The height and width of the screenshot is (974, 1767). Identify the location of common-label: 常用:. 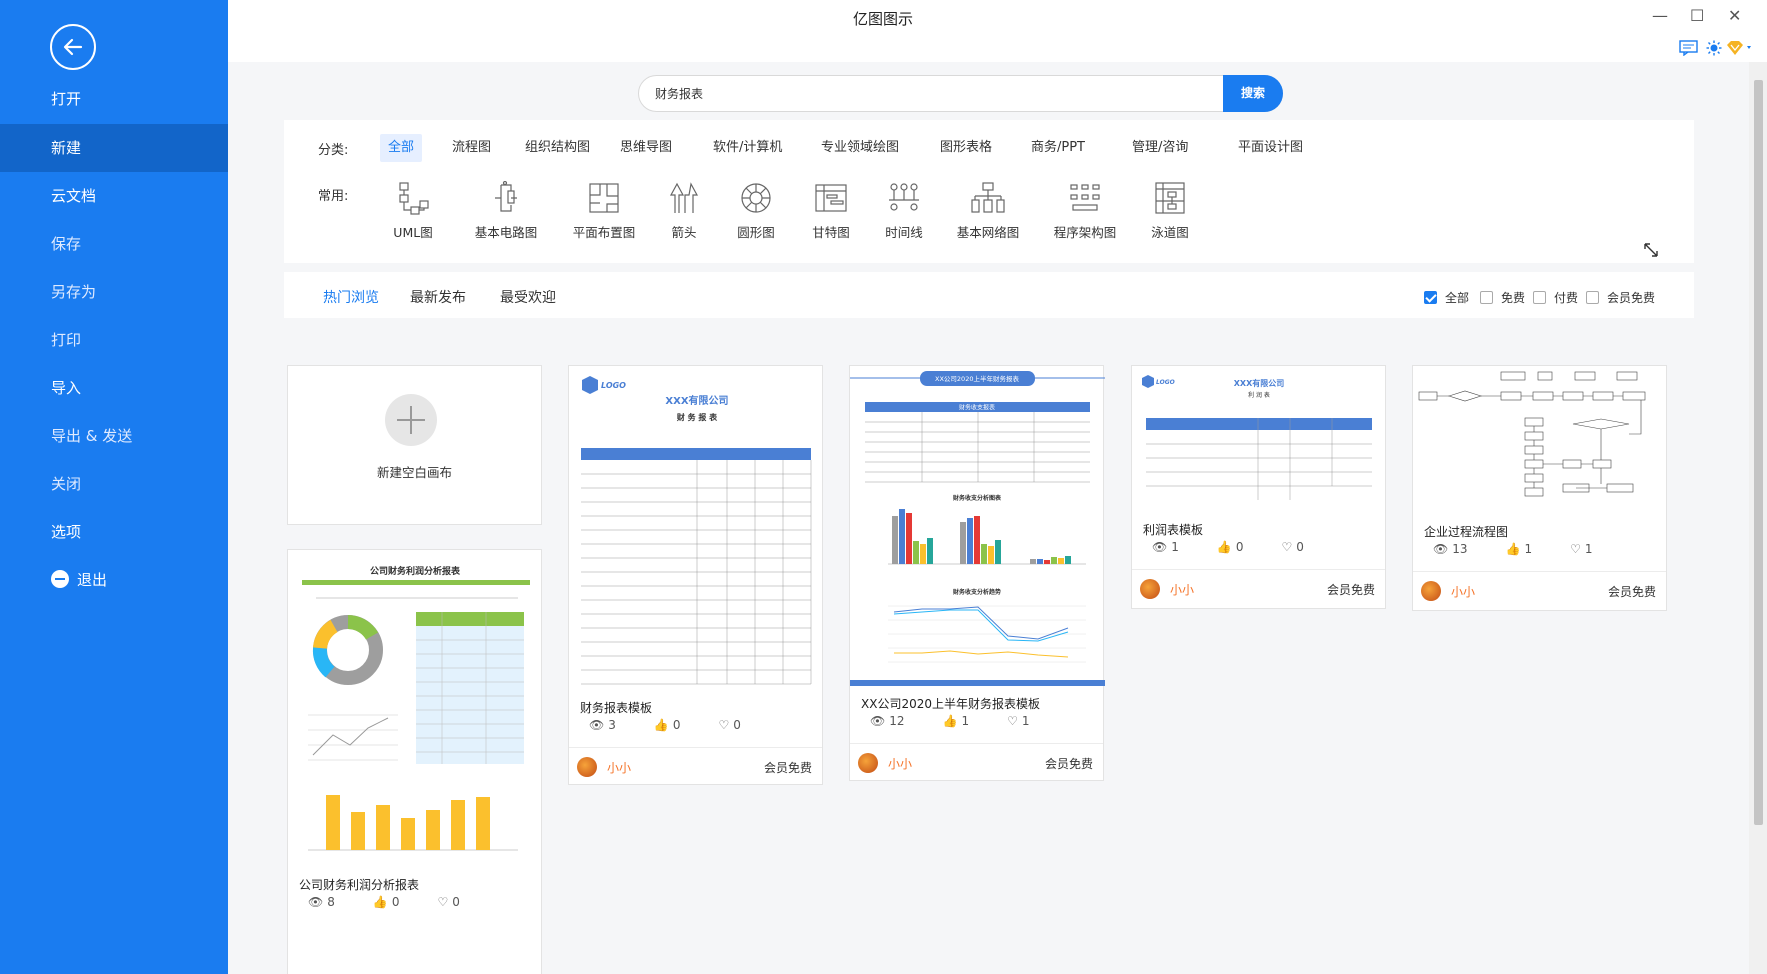
(333, 196).